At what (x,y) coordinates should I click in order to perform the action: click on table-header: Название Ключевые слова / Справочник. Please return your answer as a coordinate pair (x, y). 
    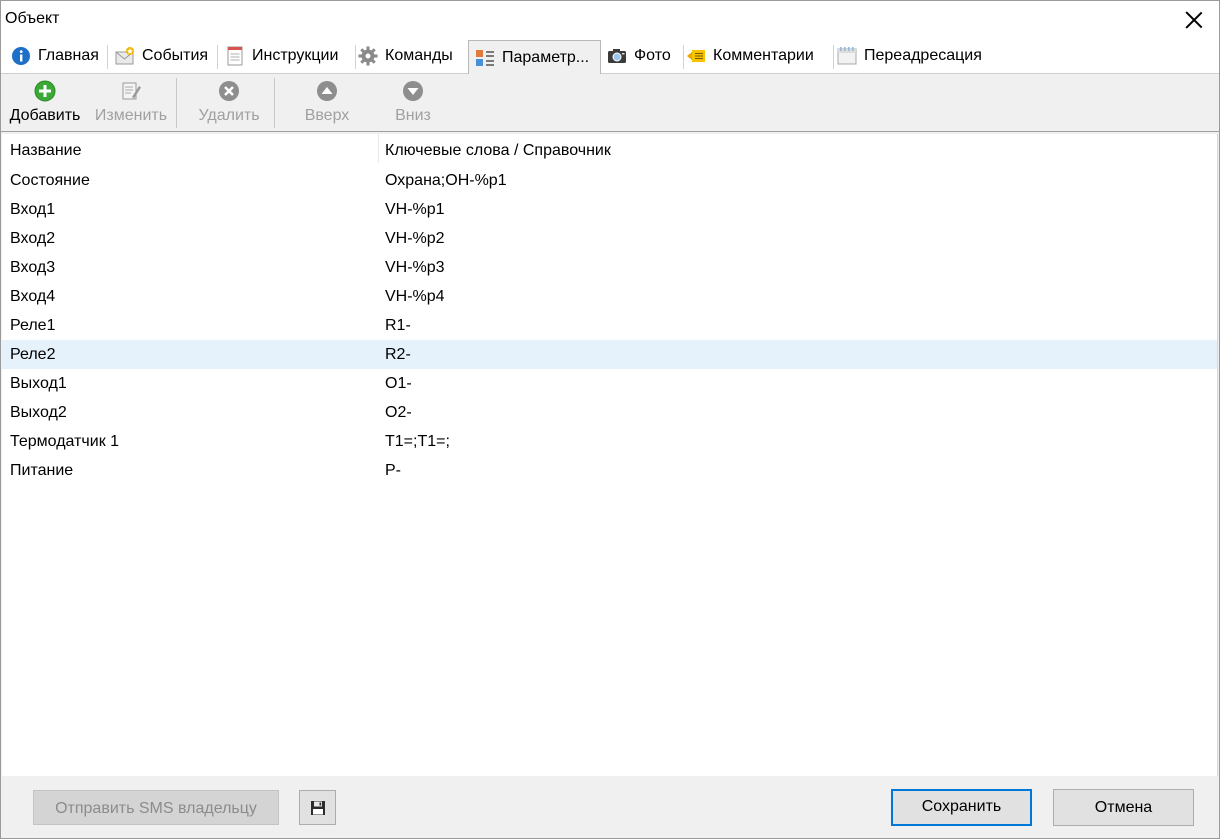
    Looking at the image, I should click on (610, 148).